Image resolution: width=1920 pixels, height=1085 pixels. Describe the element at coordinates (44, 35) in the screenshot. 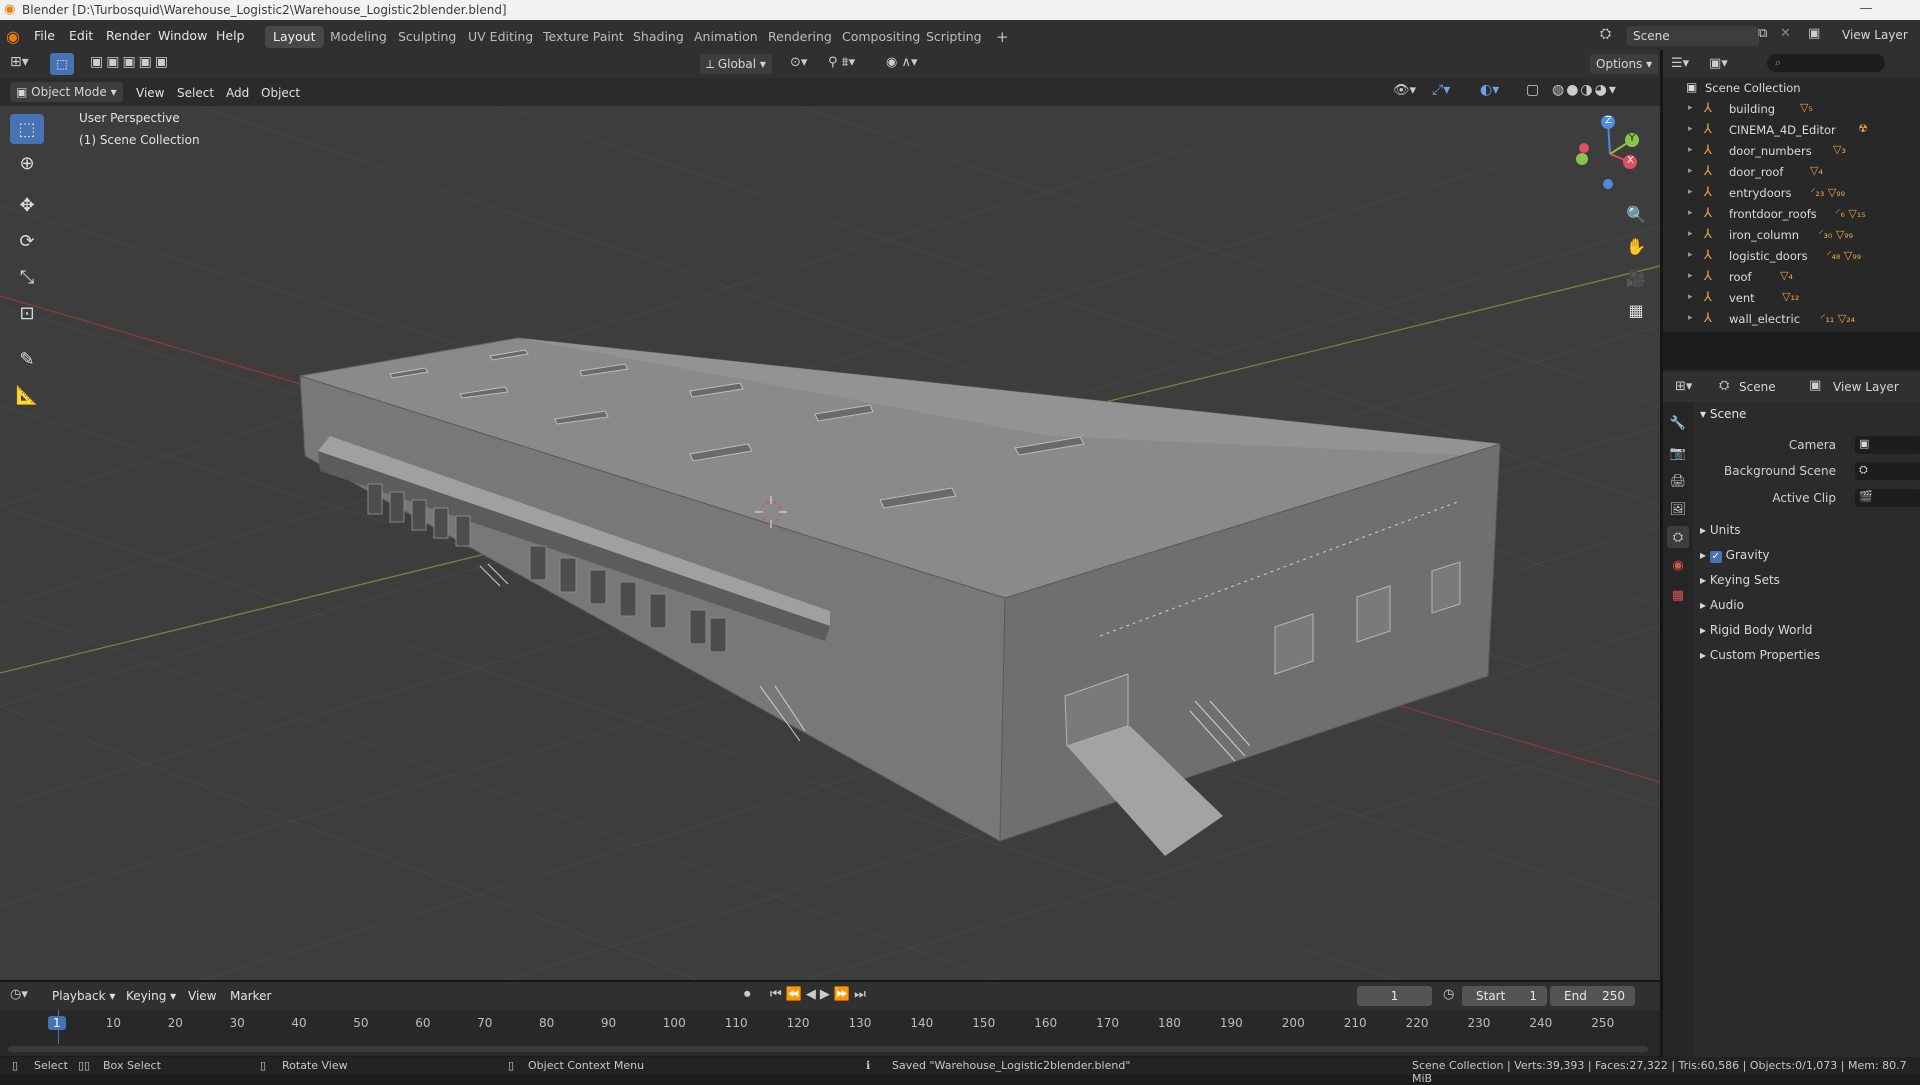

I see `menu-file: File` at that location.